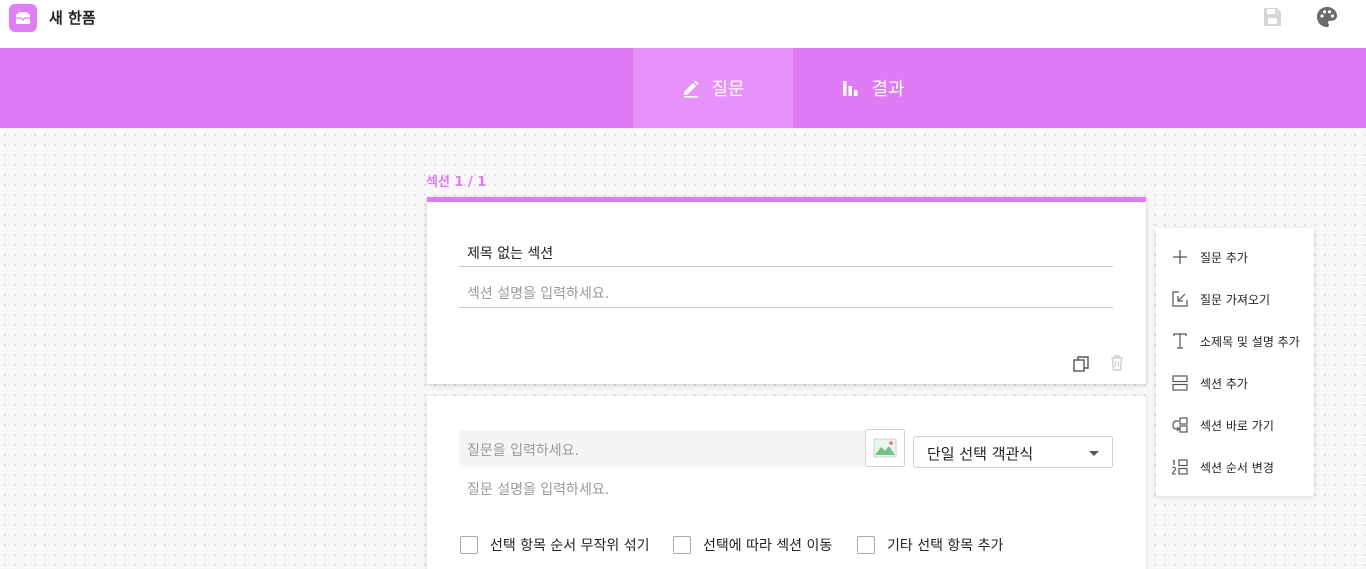 The width and height of the screenshot is (1366, 569). I want to click on palette-icon, so click(1327, 17).